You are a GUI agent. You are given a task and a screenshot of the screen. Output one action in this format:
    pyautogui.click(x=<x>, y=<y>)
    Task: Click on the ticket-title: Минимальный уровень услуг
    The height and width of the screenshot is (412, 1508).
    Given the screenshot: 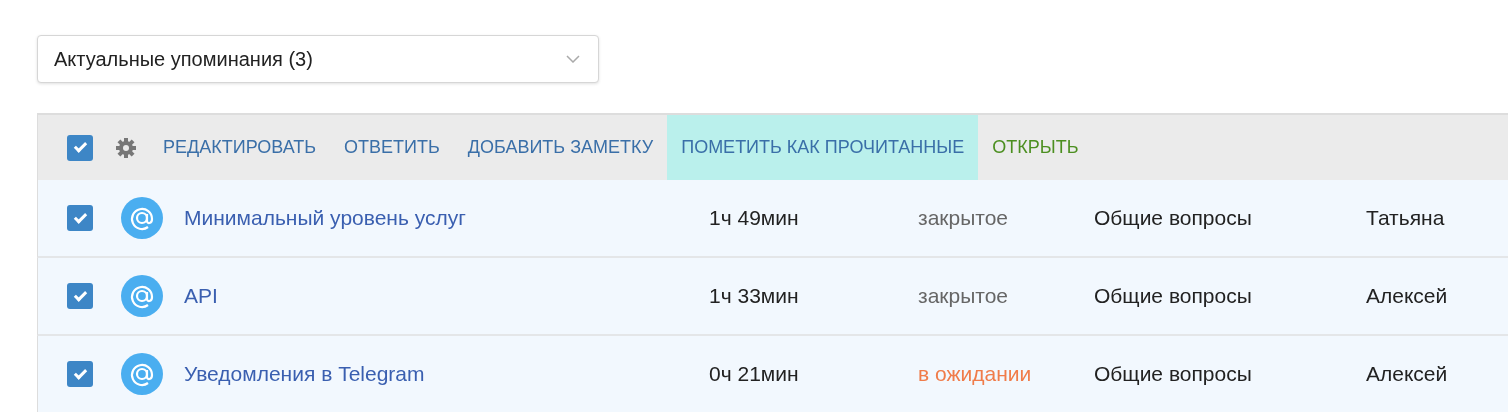 What is the action you would take?
    pyautogui.click(x=446, y=218)
    